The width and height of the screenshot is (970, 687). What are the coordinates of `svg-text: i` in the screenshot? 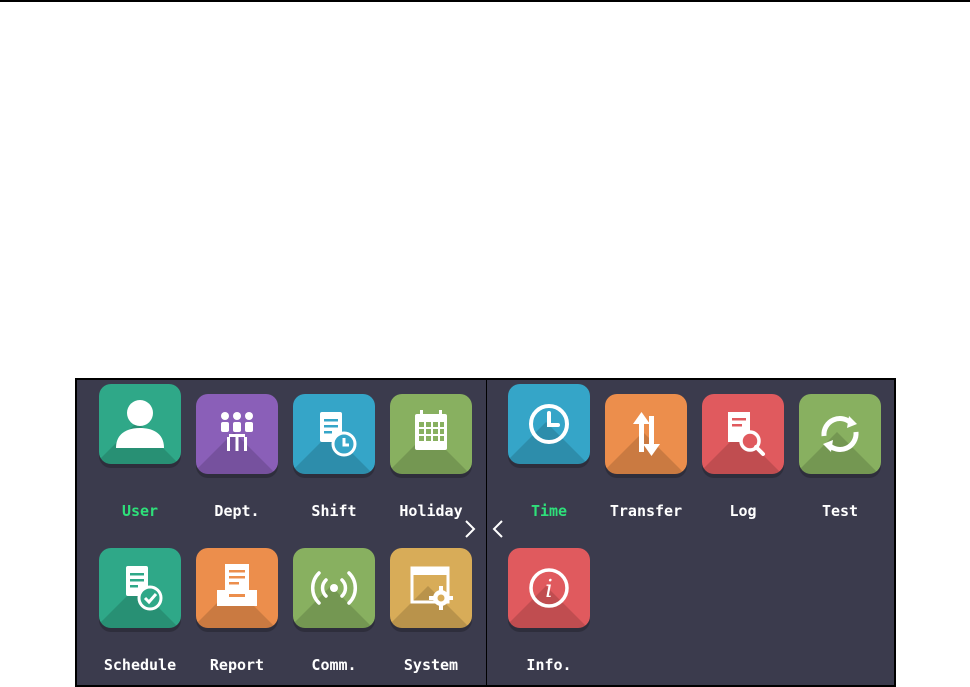 It's located at (549, 589).